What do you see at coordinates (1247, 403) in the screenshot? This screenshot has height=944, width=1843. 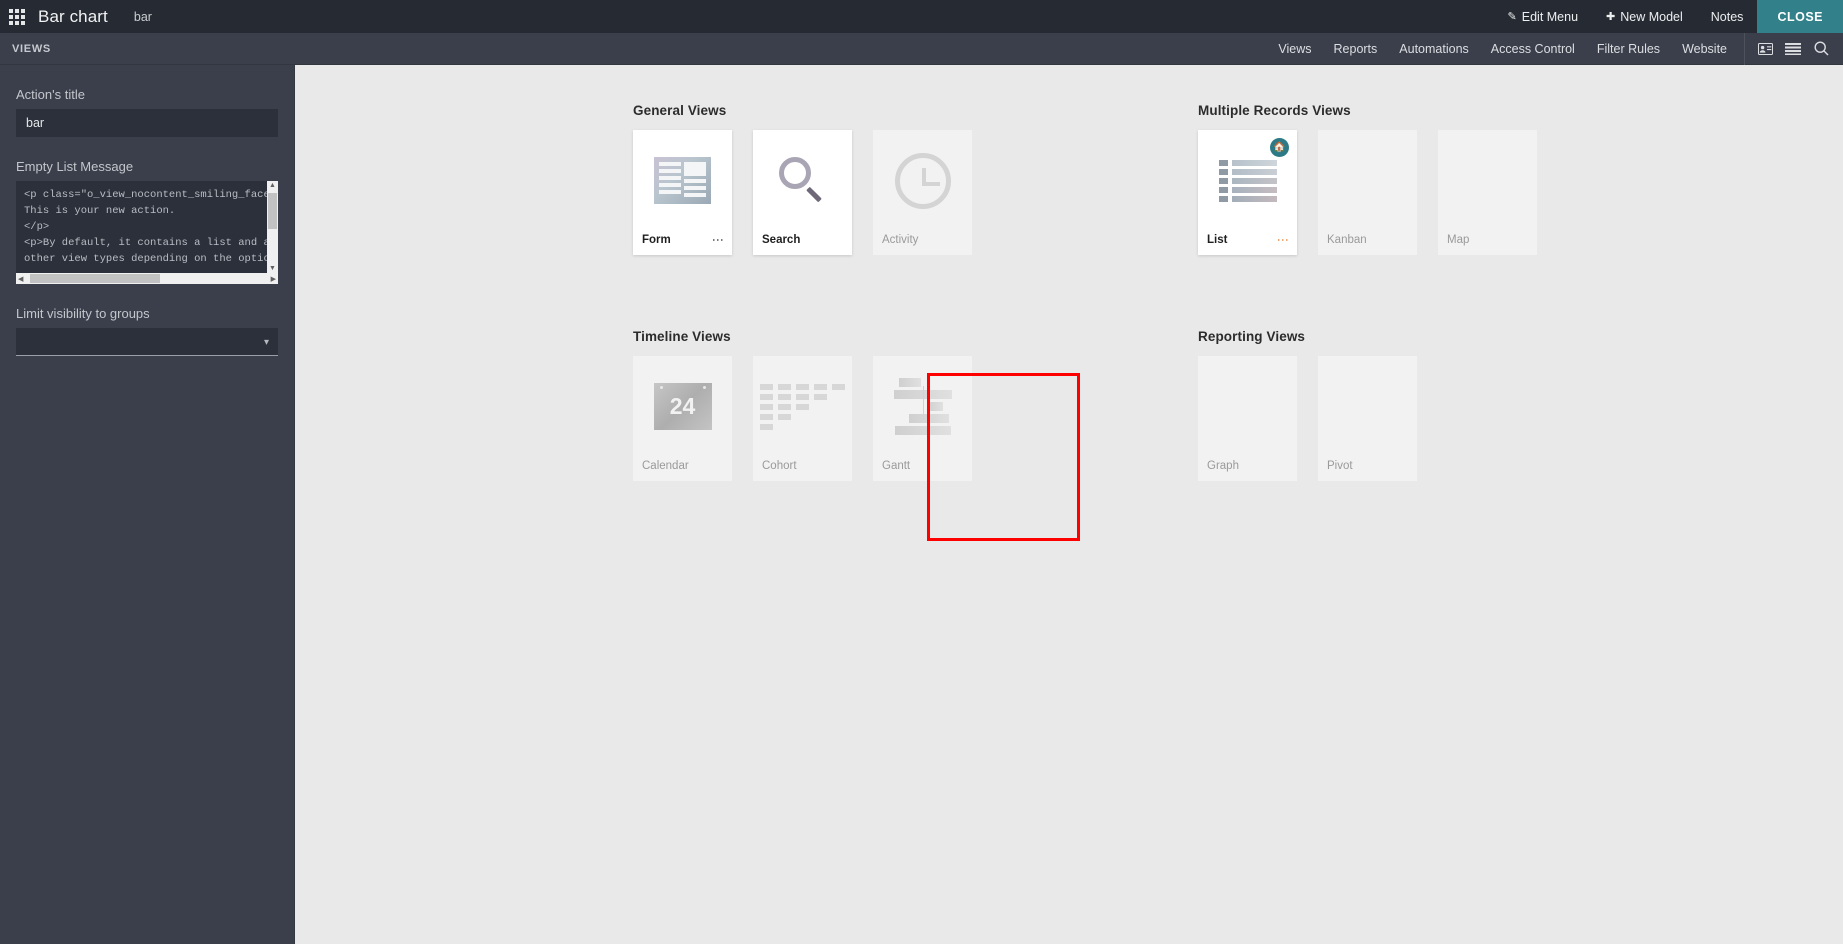 I see `graph-thumbnail-placeholder` at bounding box center [1247, 403].